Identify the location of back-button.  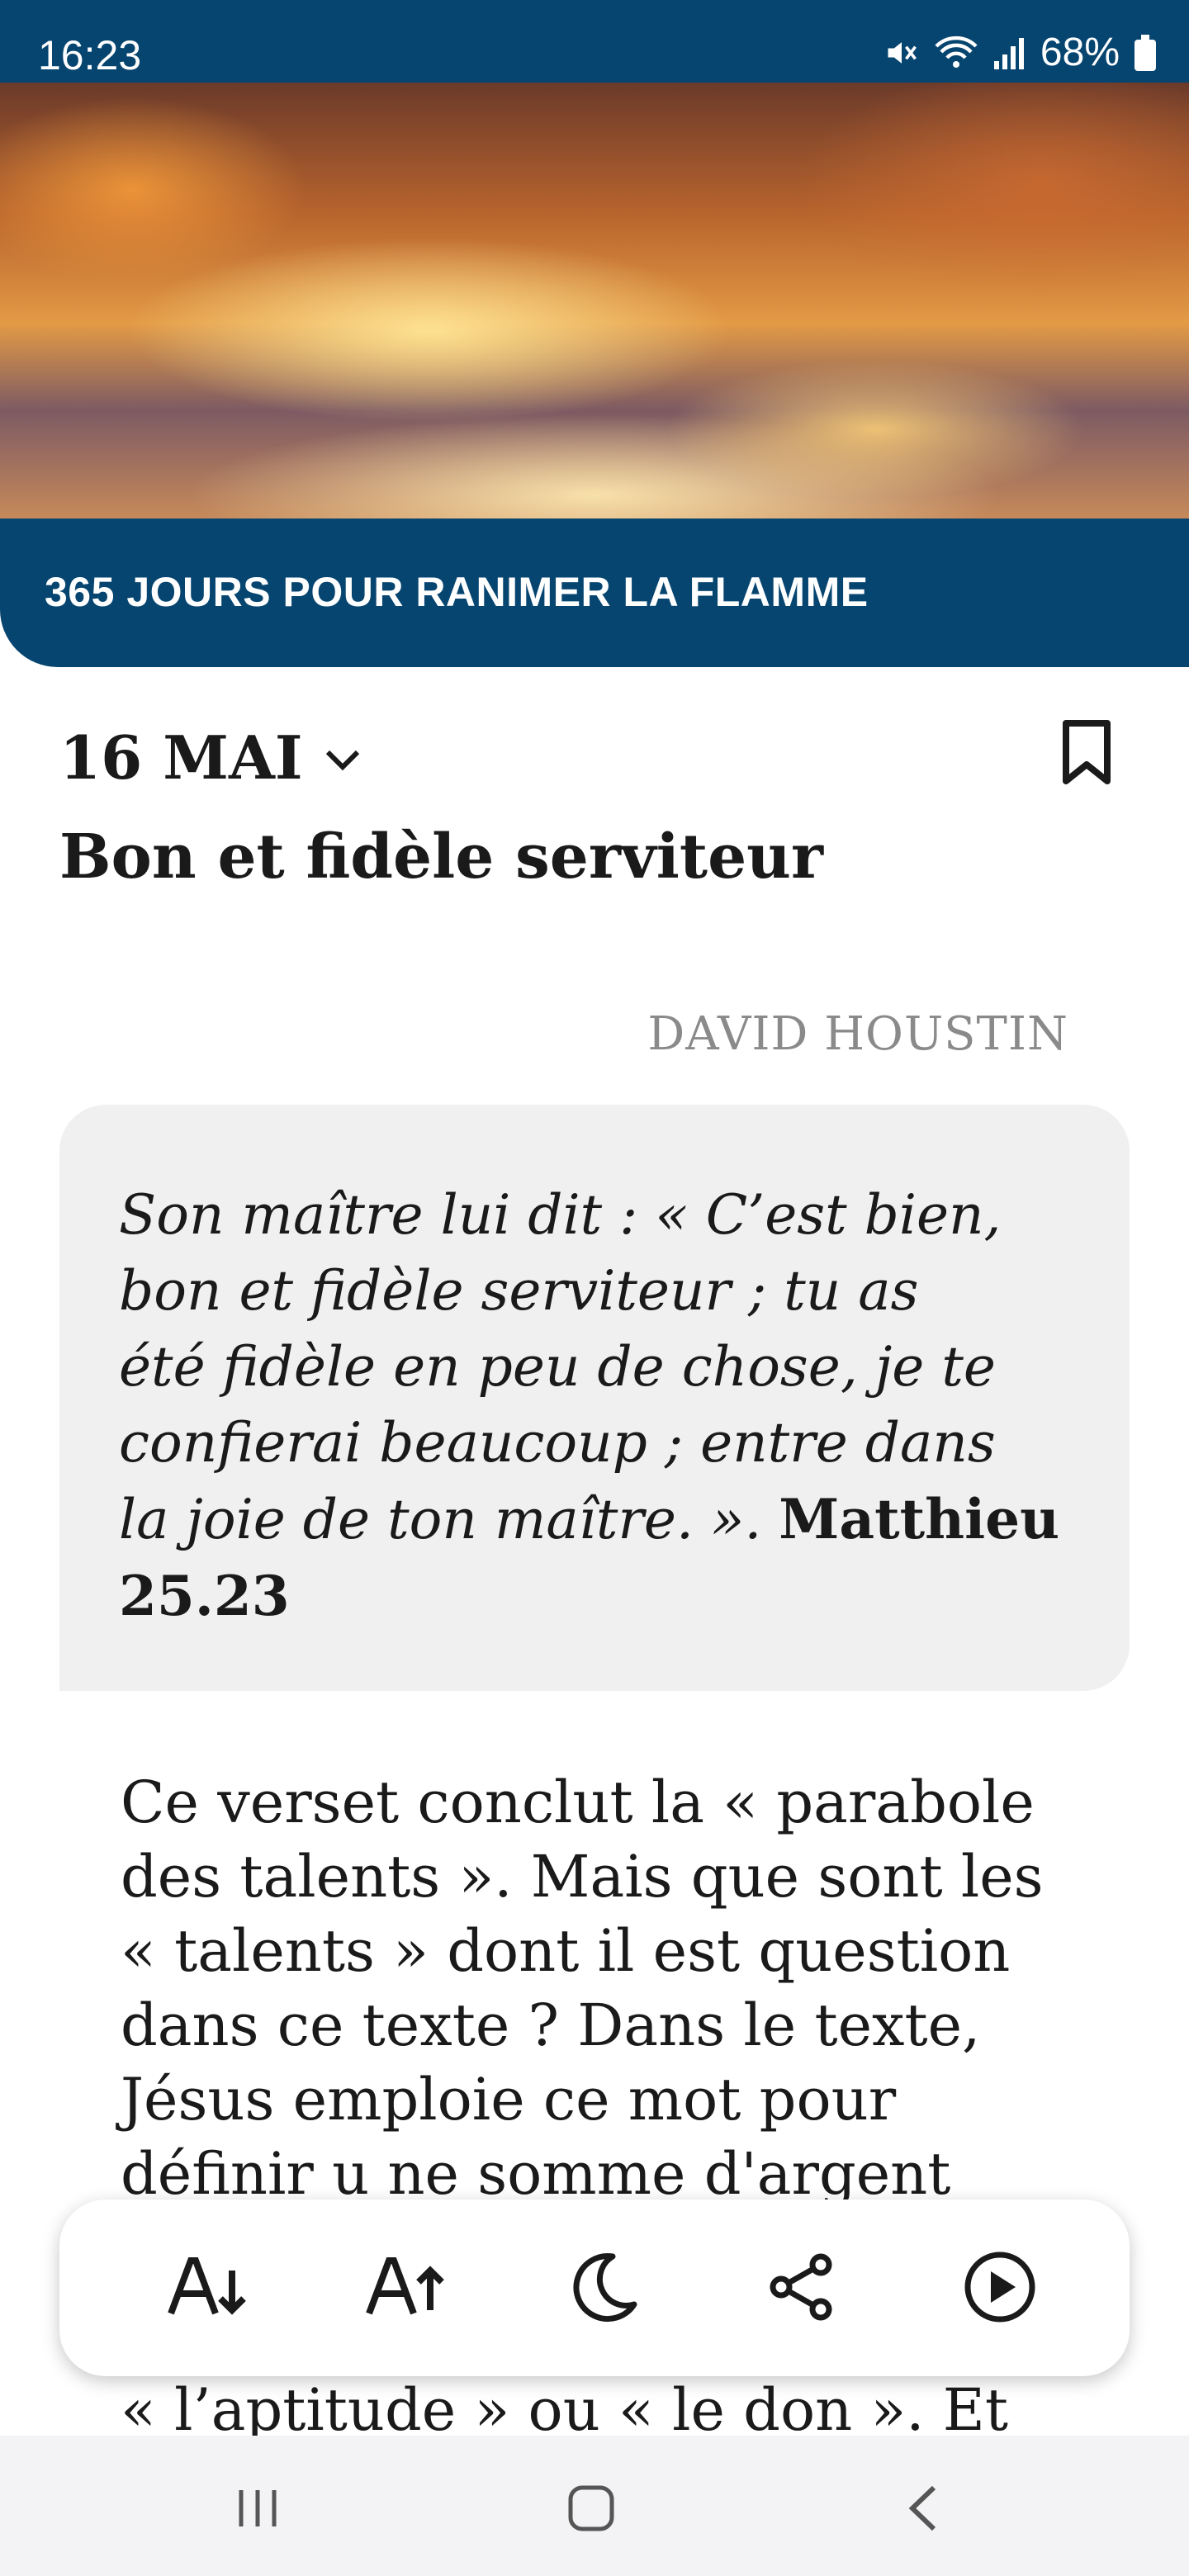
(923, 2510).